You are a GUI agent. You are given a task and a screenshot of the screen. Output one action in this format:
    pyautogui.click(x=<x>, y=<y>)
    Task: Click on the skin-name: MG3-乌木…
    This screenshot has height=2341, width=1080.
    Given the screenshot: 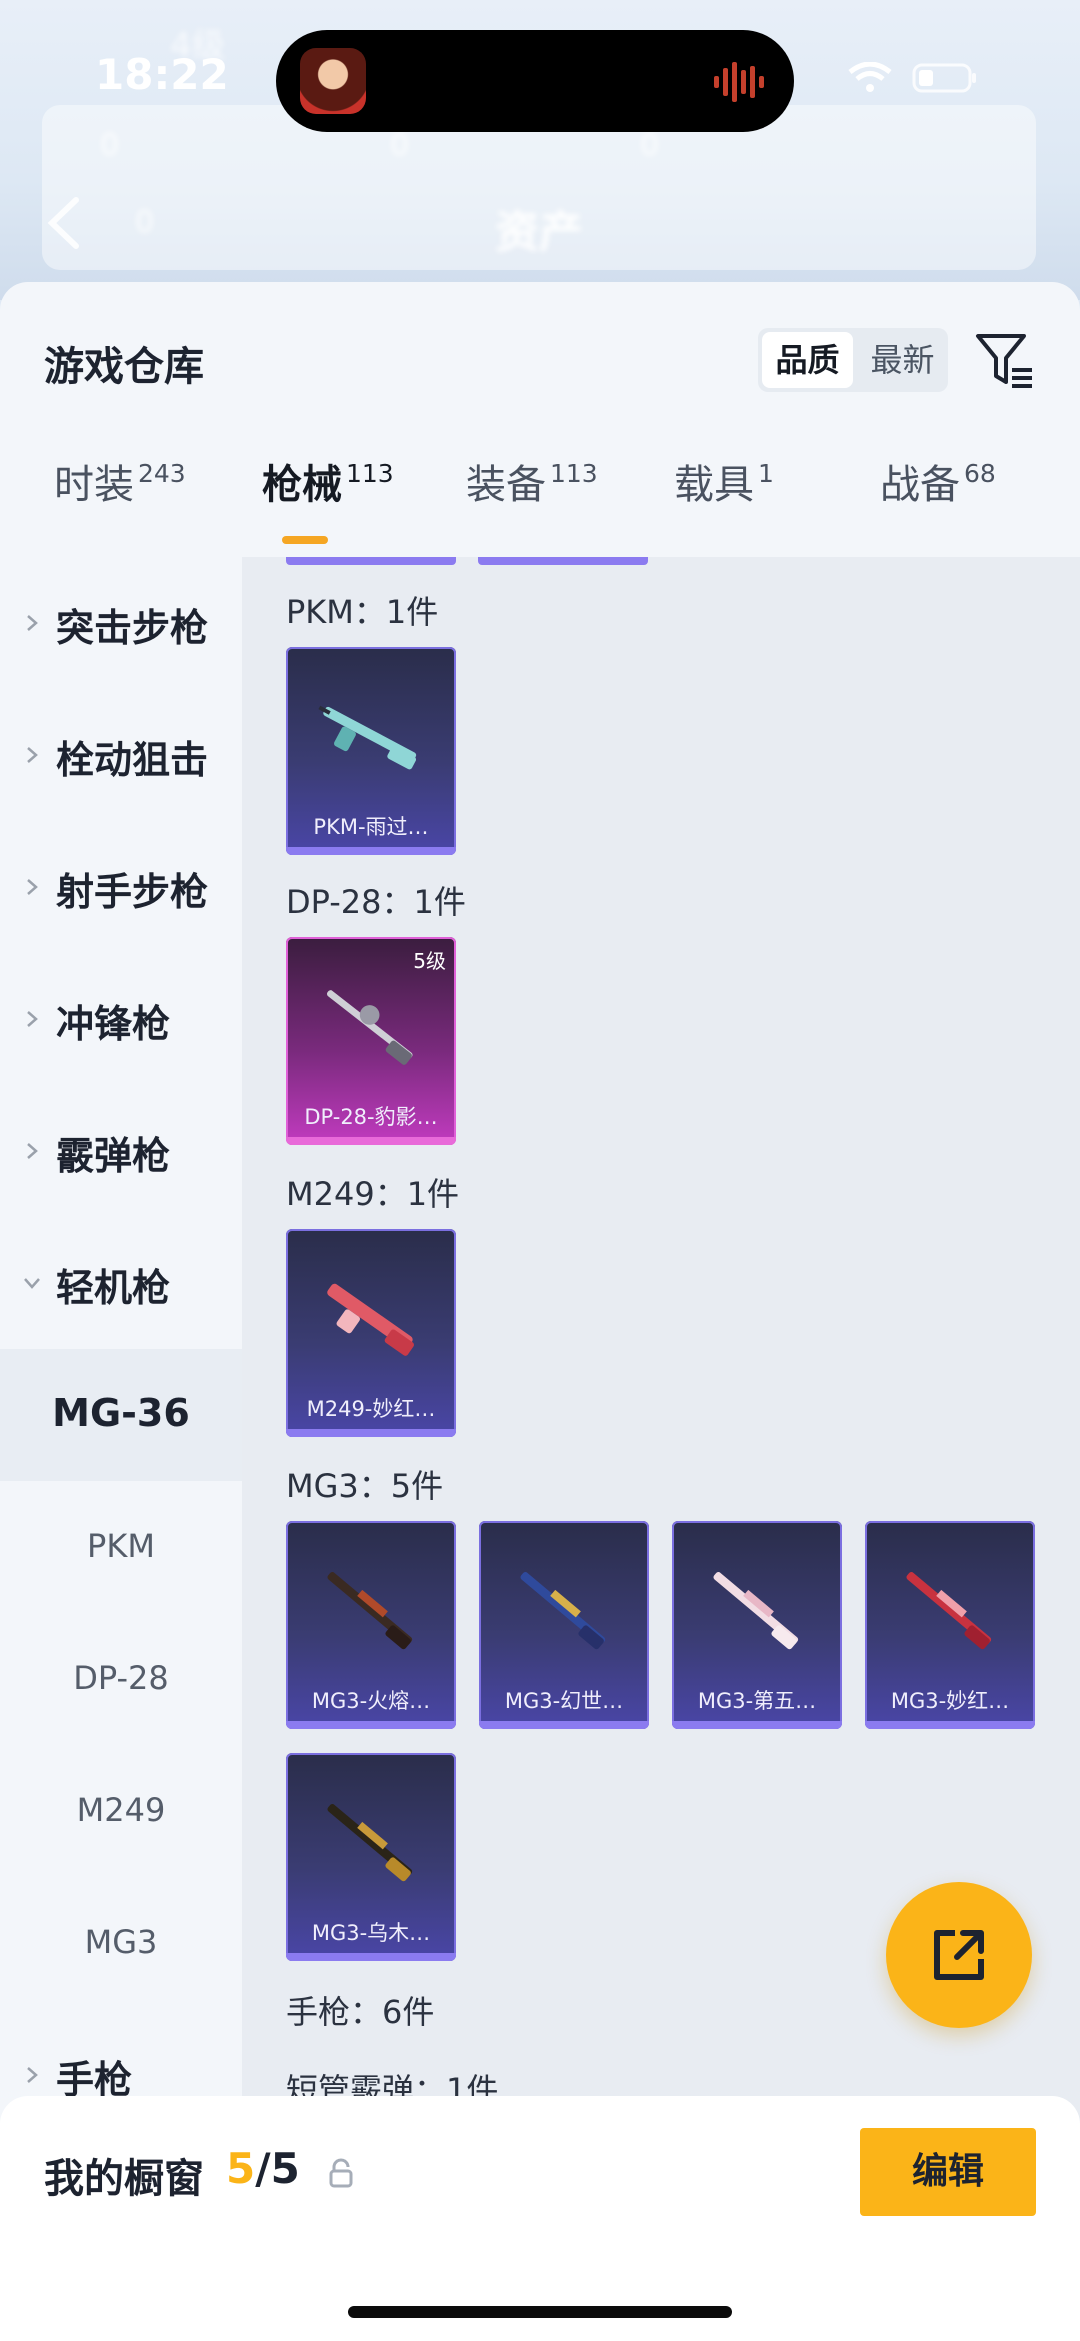 What is the action you would take?
    pyautogui.click(x=371, y=1933)
    